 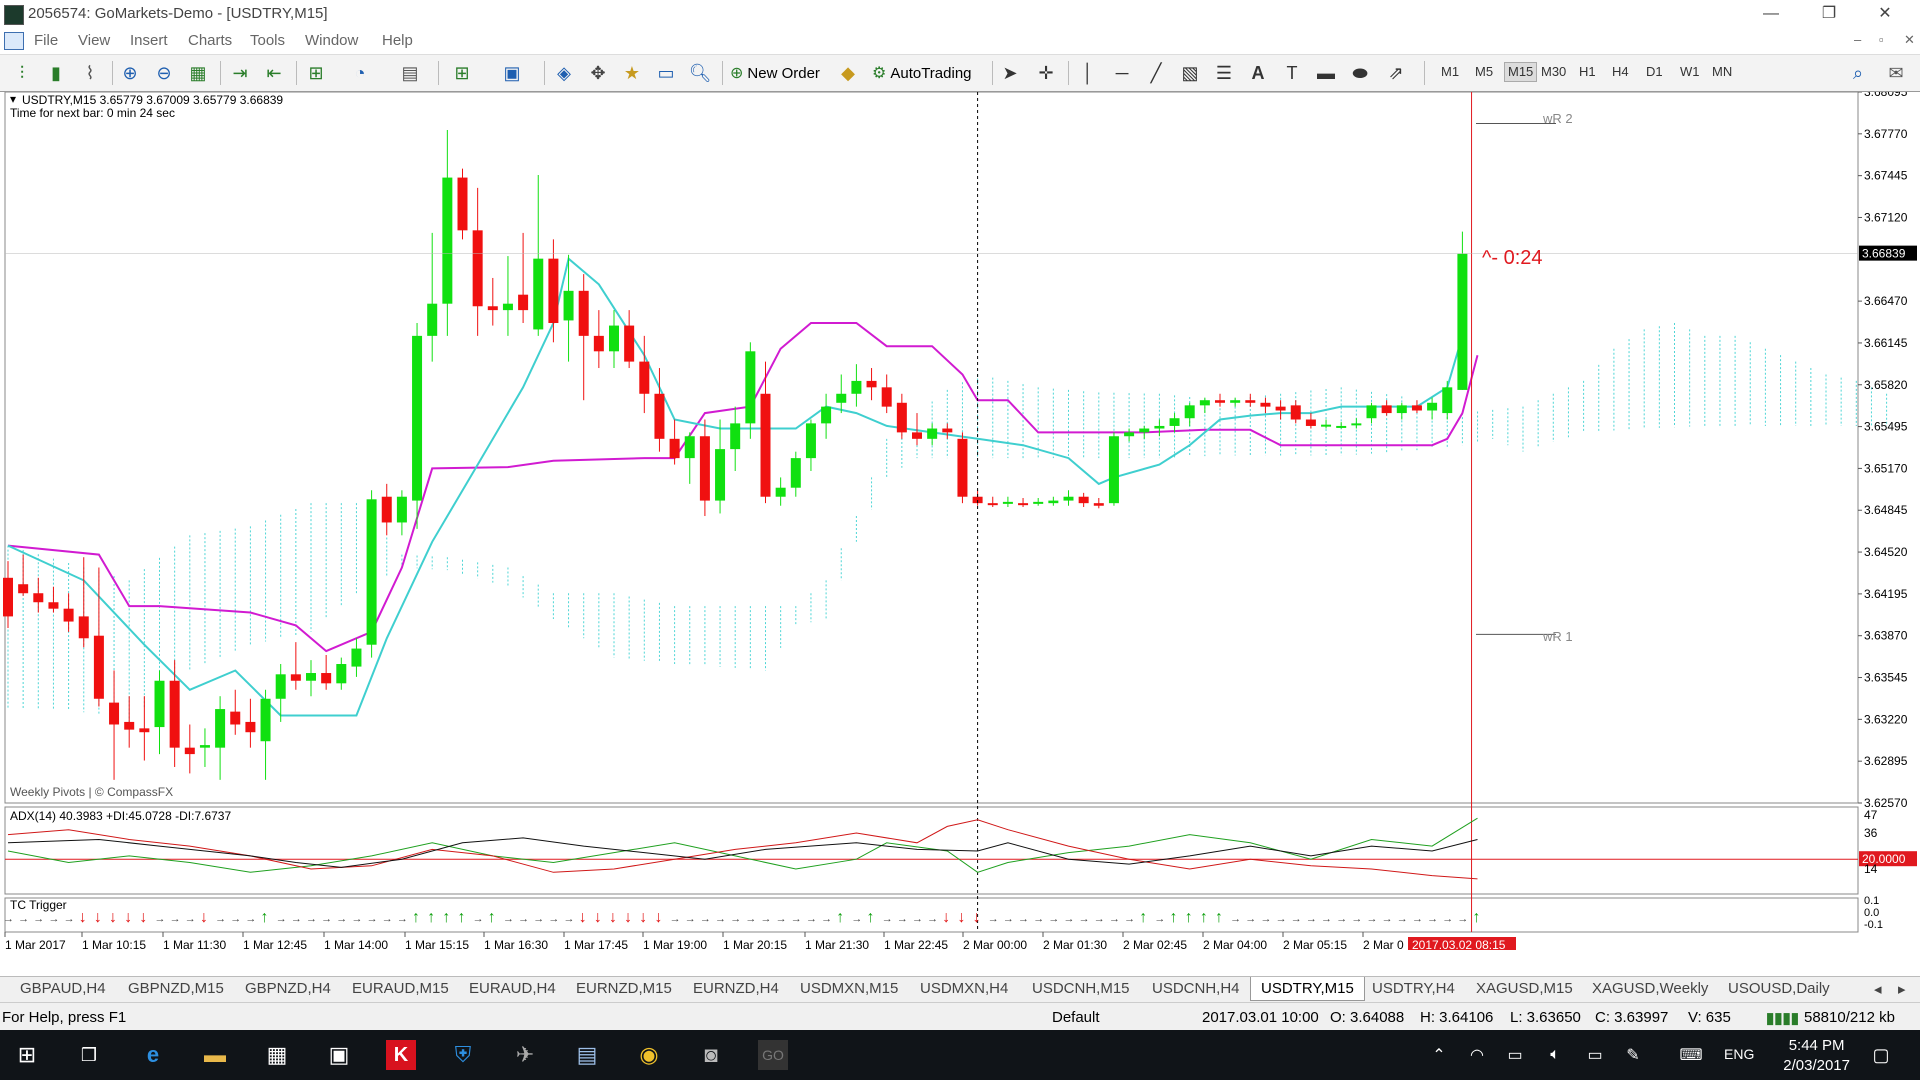 I want to click on keyboard-icon: ⌨, so click(x=1691, y=1055).